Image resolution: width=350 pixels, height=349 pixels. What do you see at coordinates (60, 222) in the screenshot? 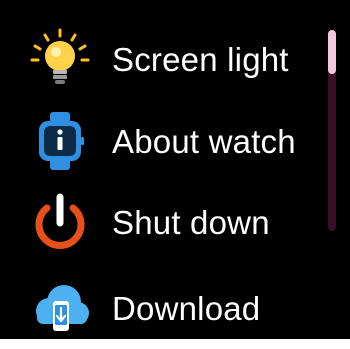
I see `power-icon` at bounding box center [60, 222].